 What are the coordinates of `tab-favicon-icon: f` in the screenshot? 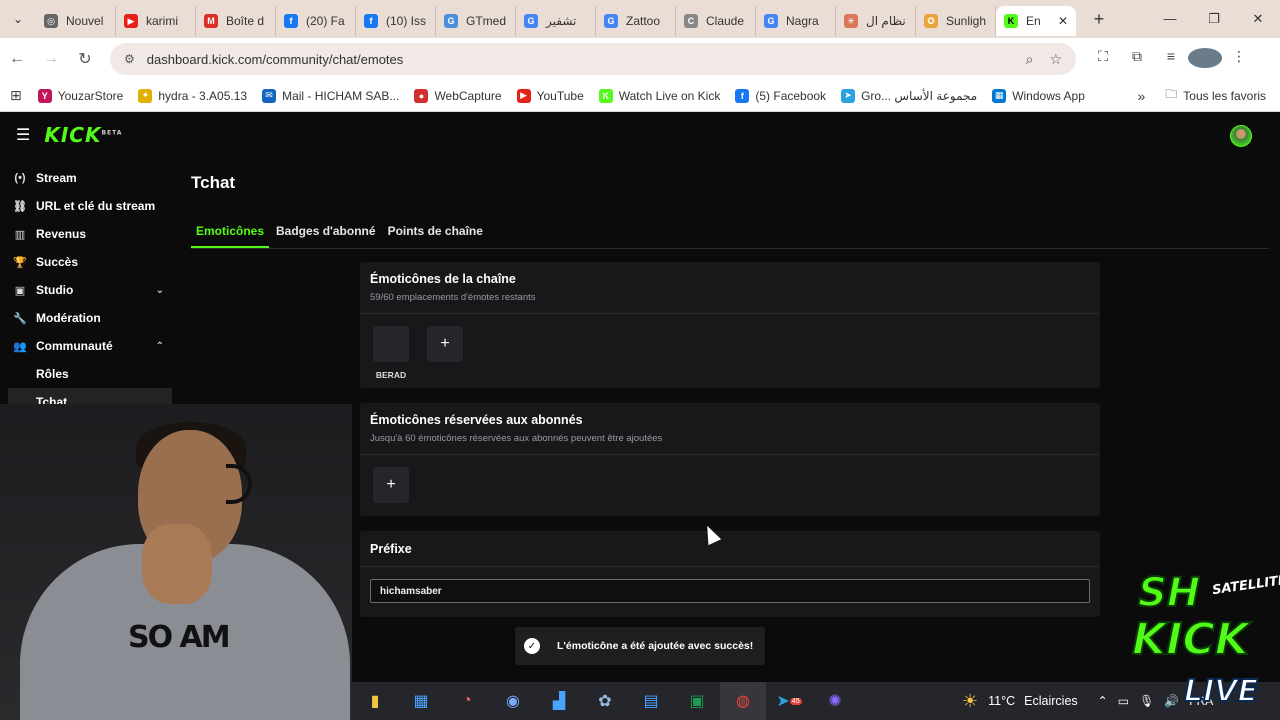 It's located at (371, 21).